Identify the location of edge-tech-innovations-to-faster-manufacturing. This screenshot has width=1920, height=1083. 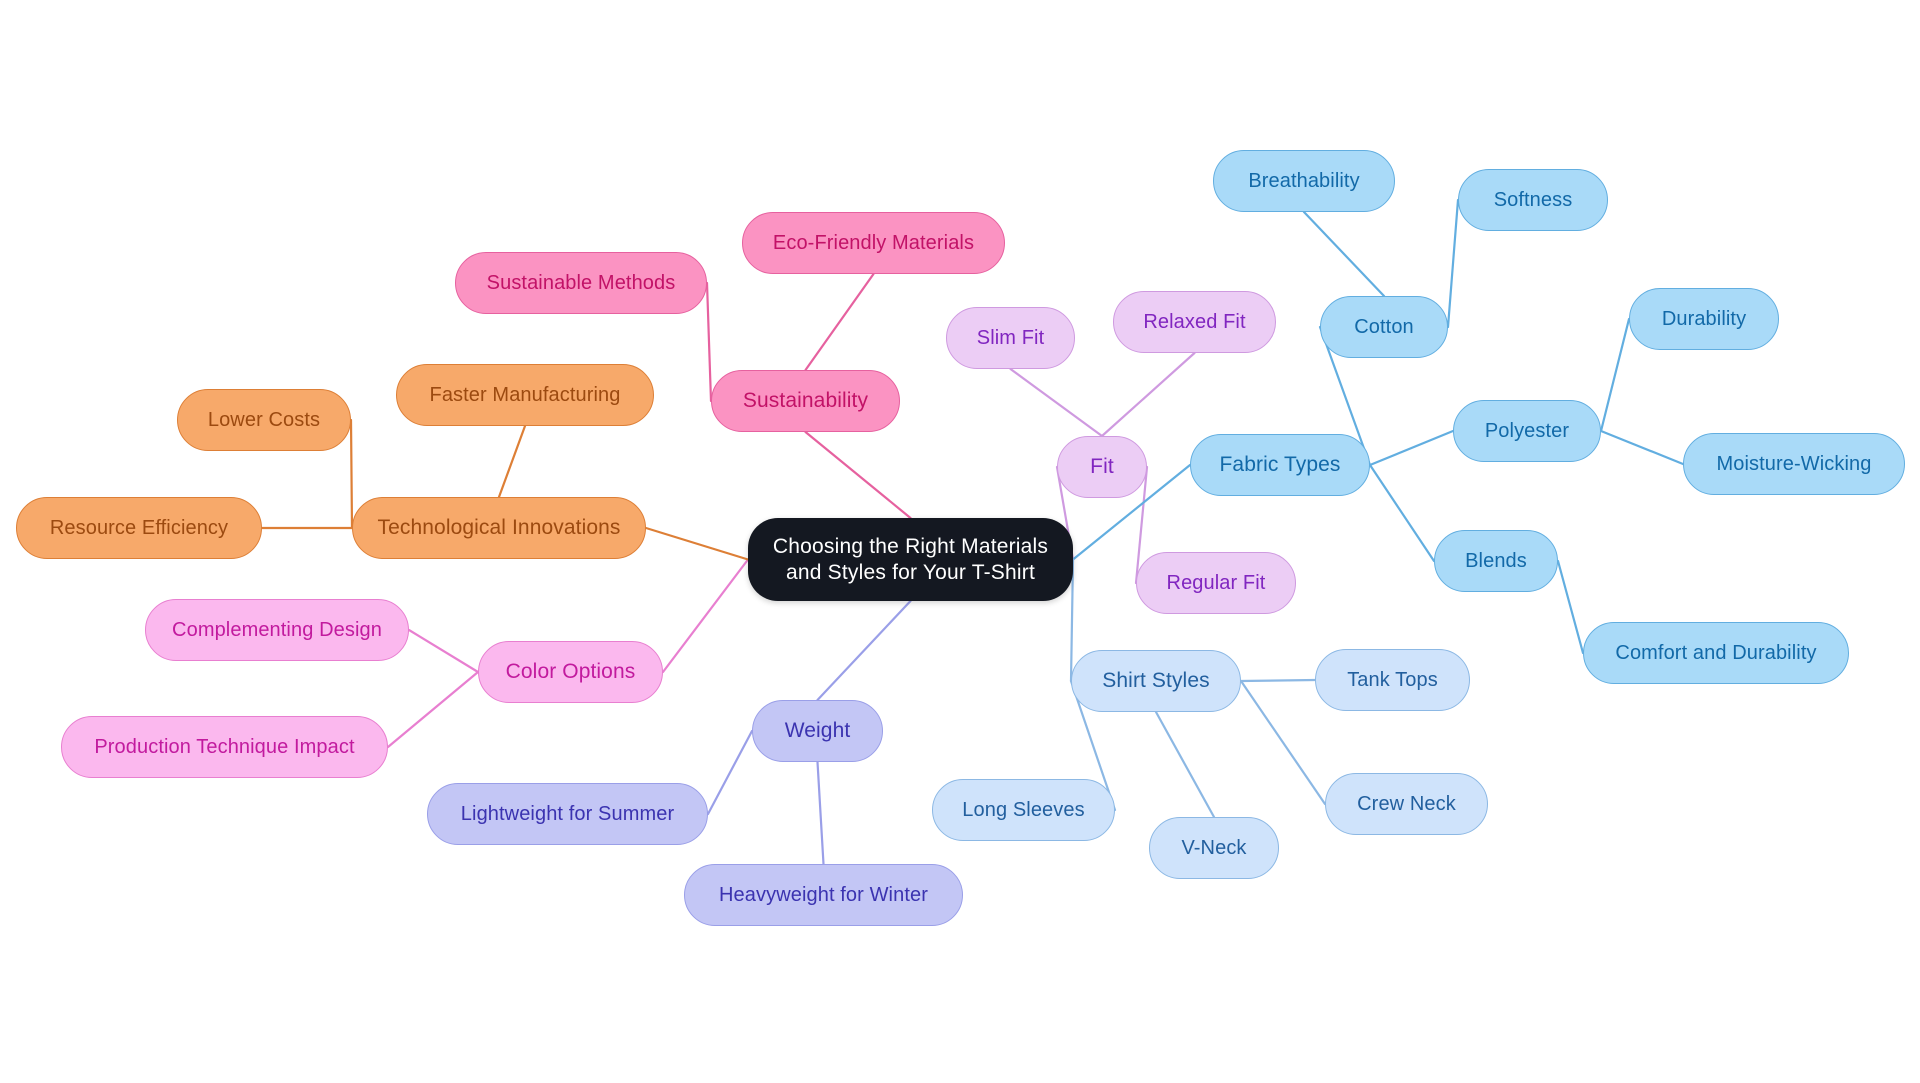
(512, 461).